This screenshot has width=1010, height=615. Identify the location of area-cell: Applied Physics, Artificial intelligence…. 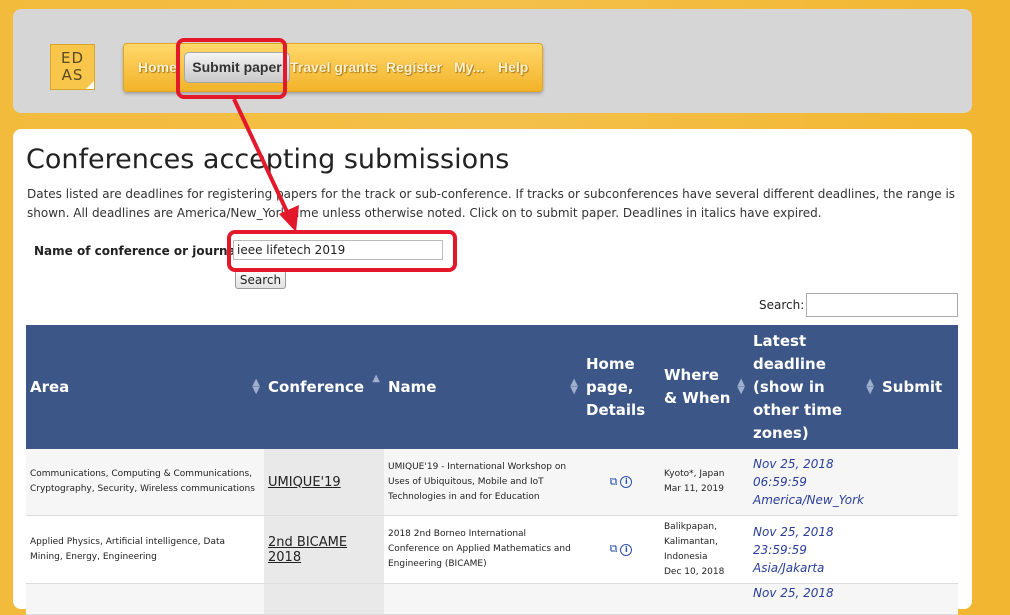
(145, 549).